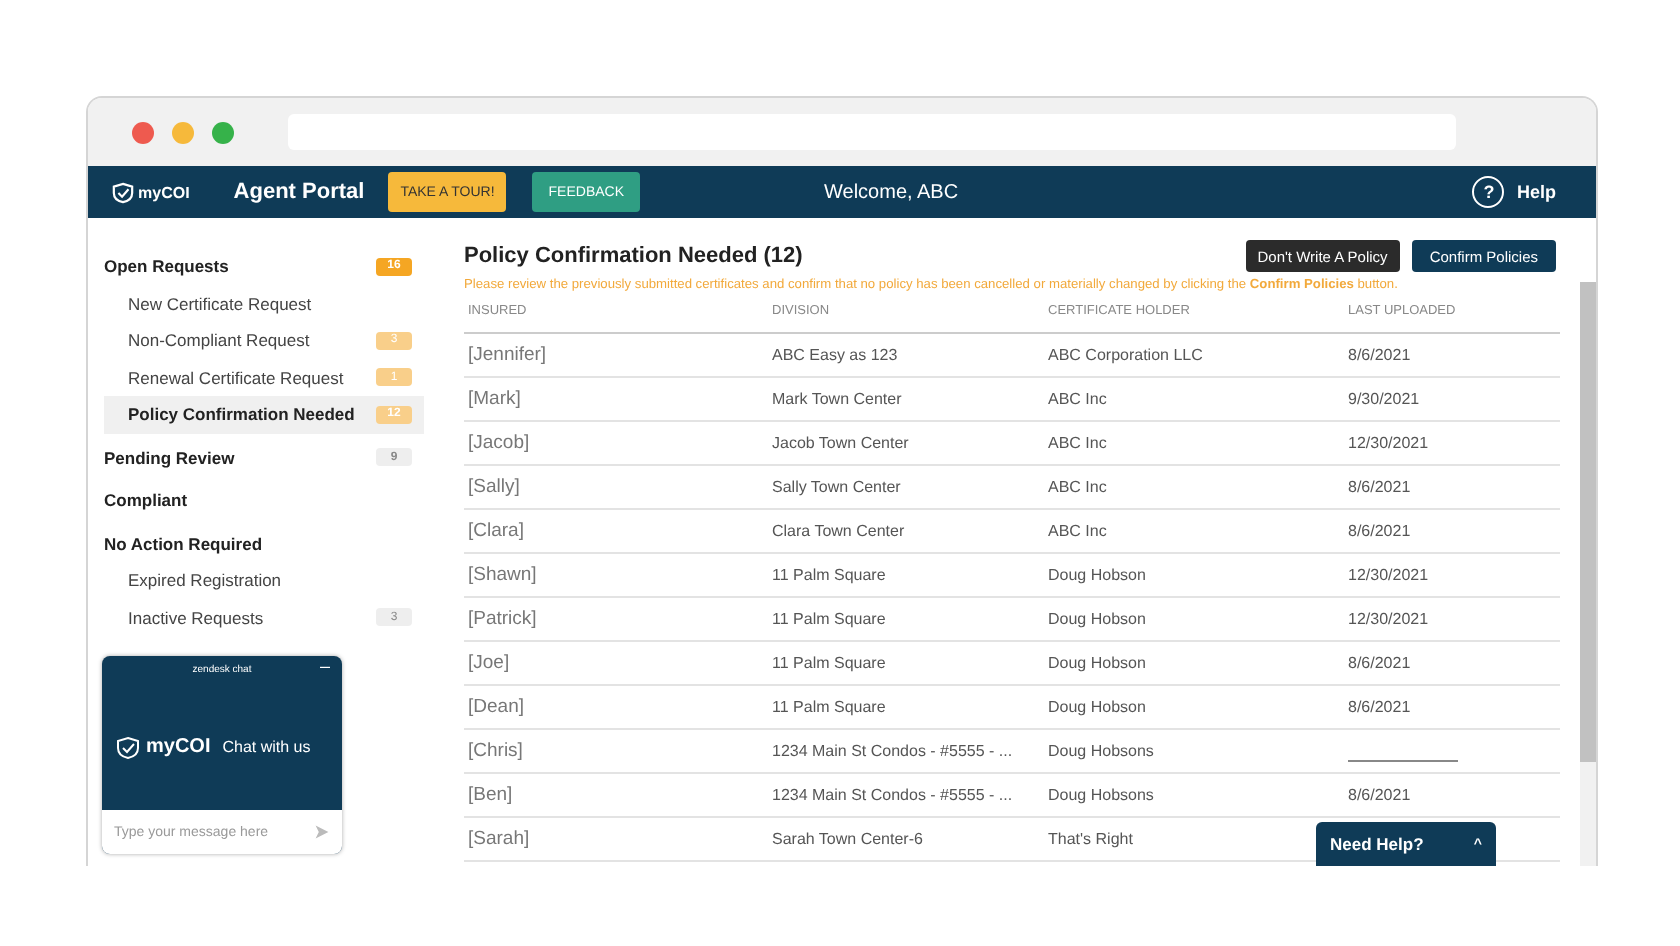 The height and width of the screenshot is (946, 1680). I want to click on sidebar-item: No Action Required, so click(264, 543).